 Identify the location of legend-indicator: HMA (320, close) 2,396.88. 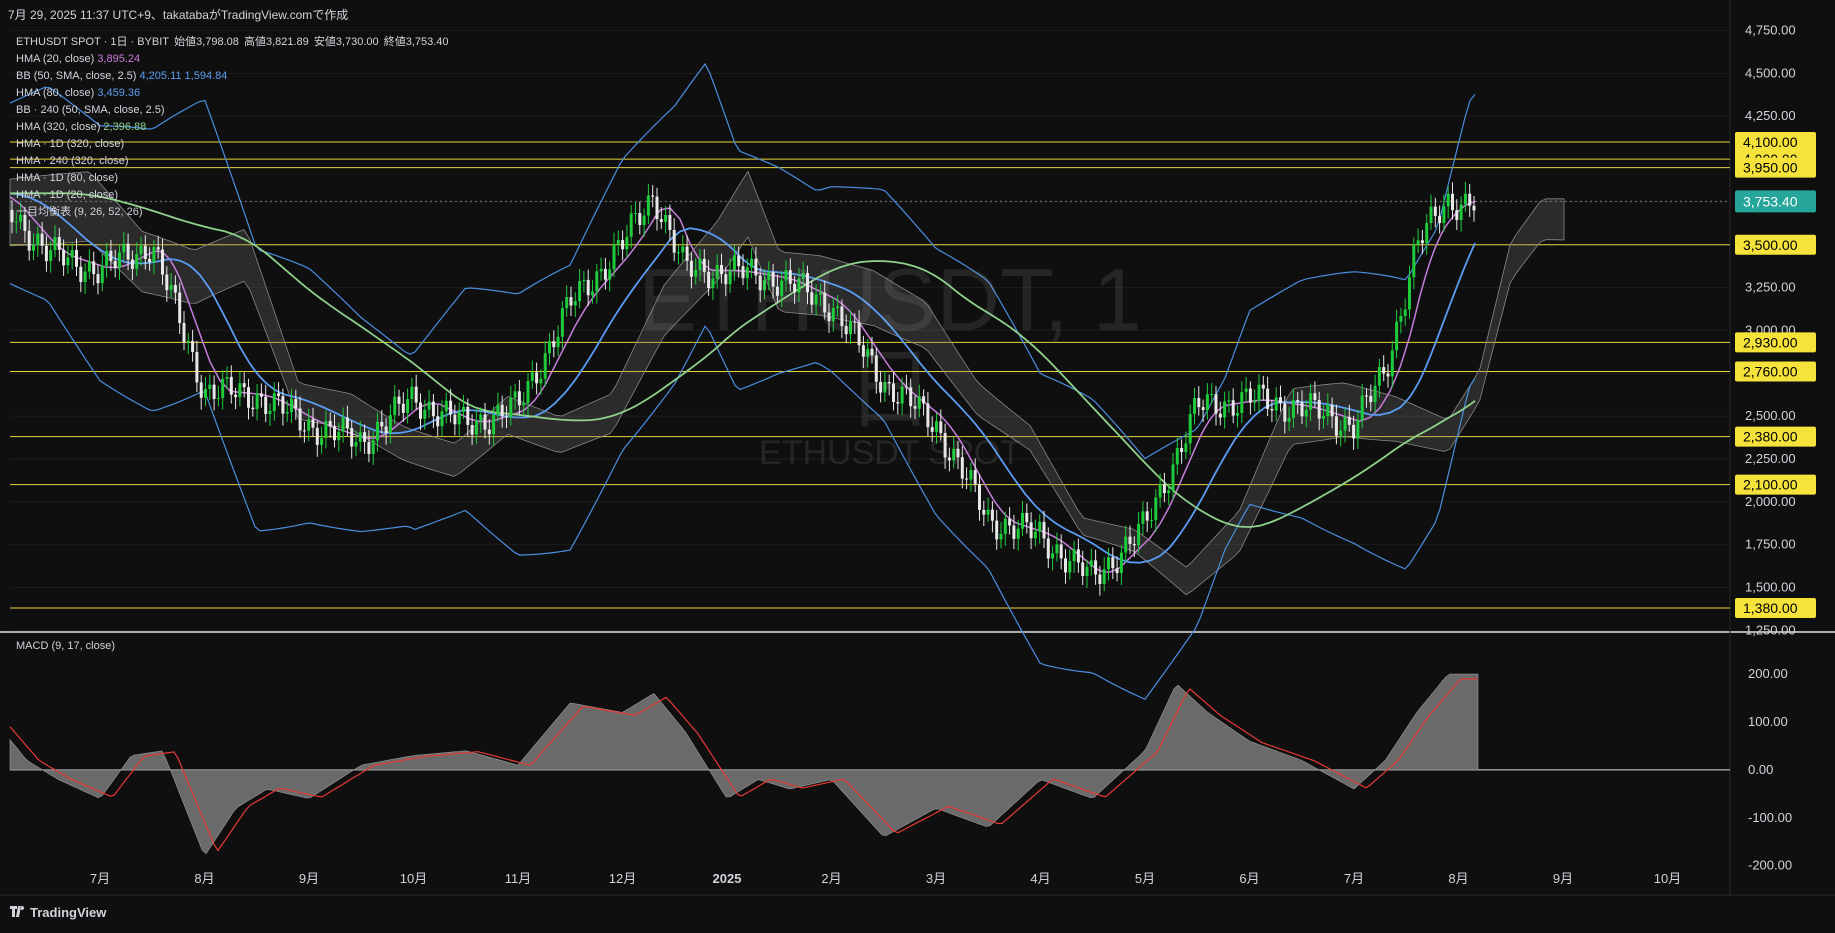
(233, 127).